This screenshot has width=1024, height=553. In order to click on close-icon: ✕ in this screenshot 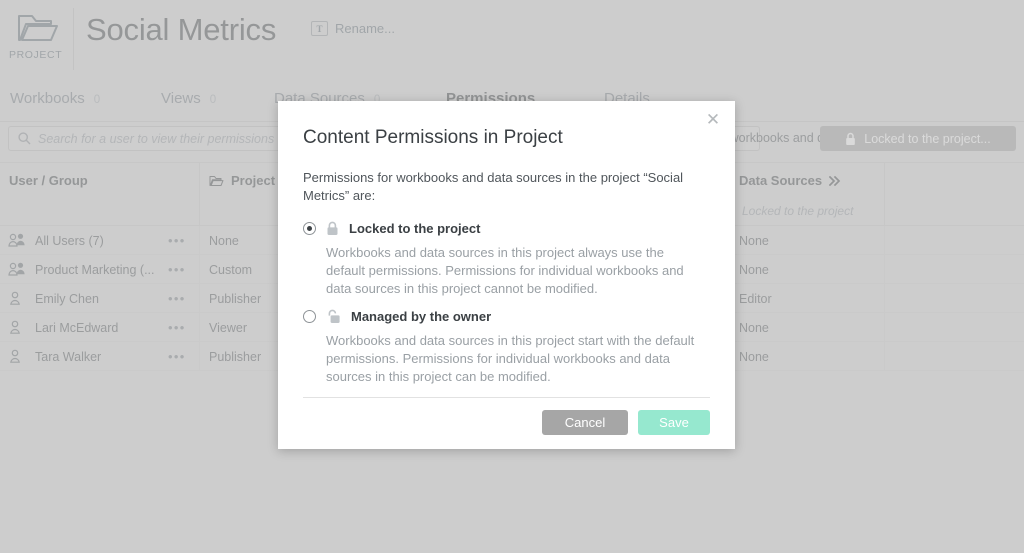, I will do `click(713, 120)`.